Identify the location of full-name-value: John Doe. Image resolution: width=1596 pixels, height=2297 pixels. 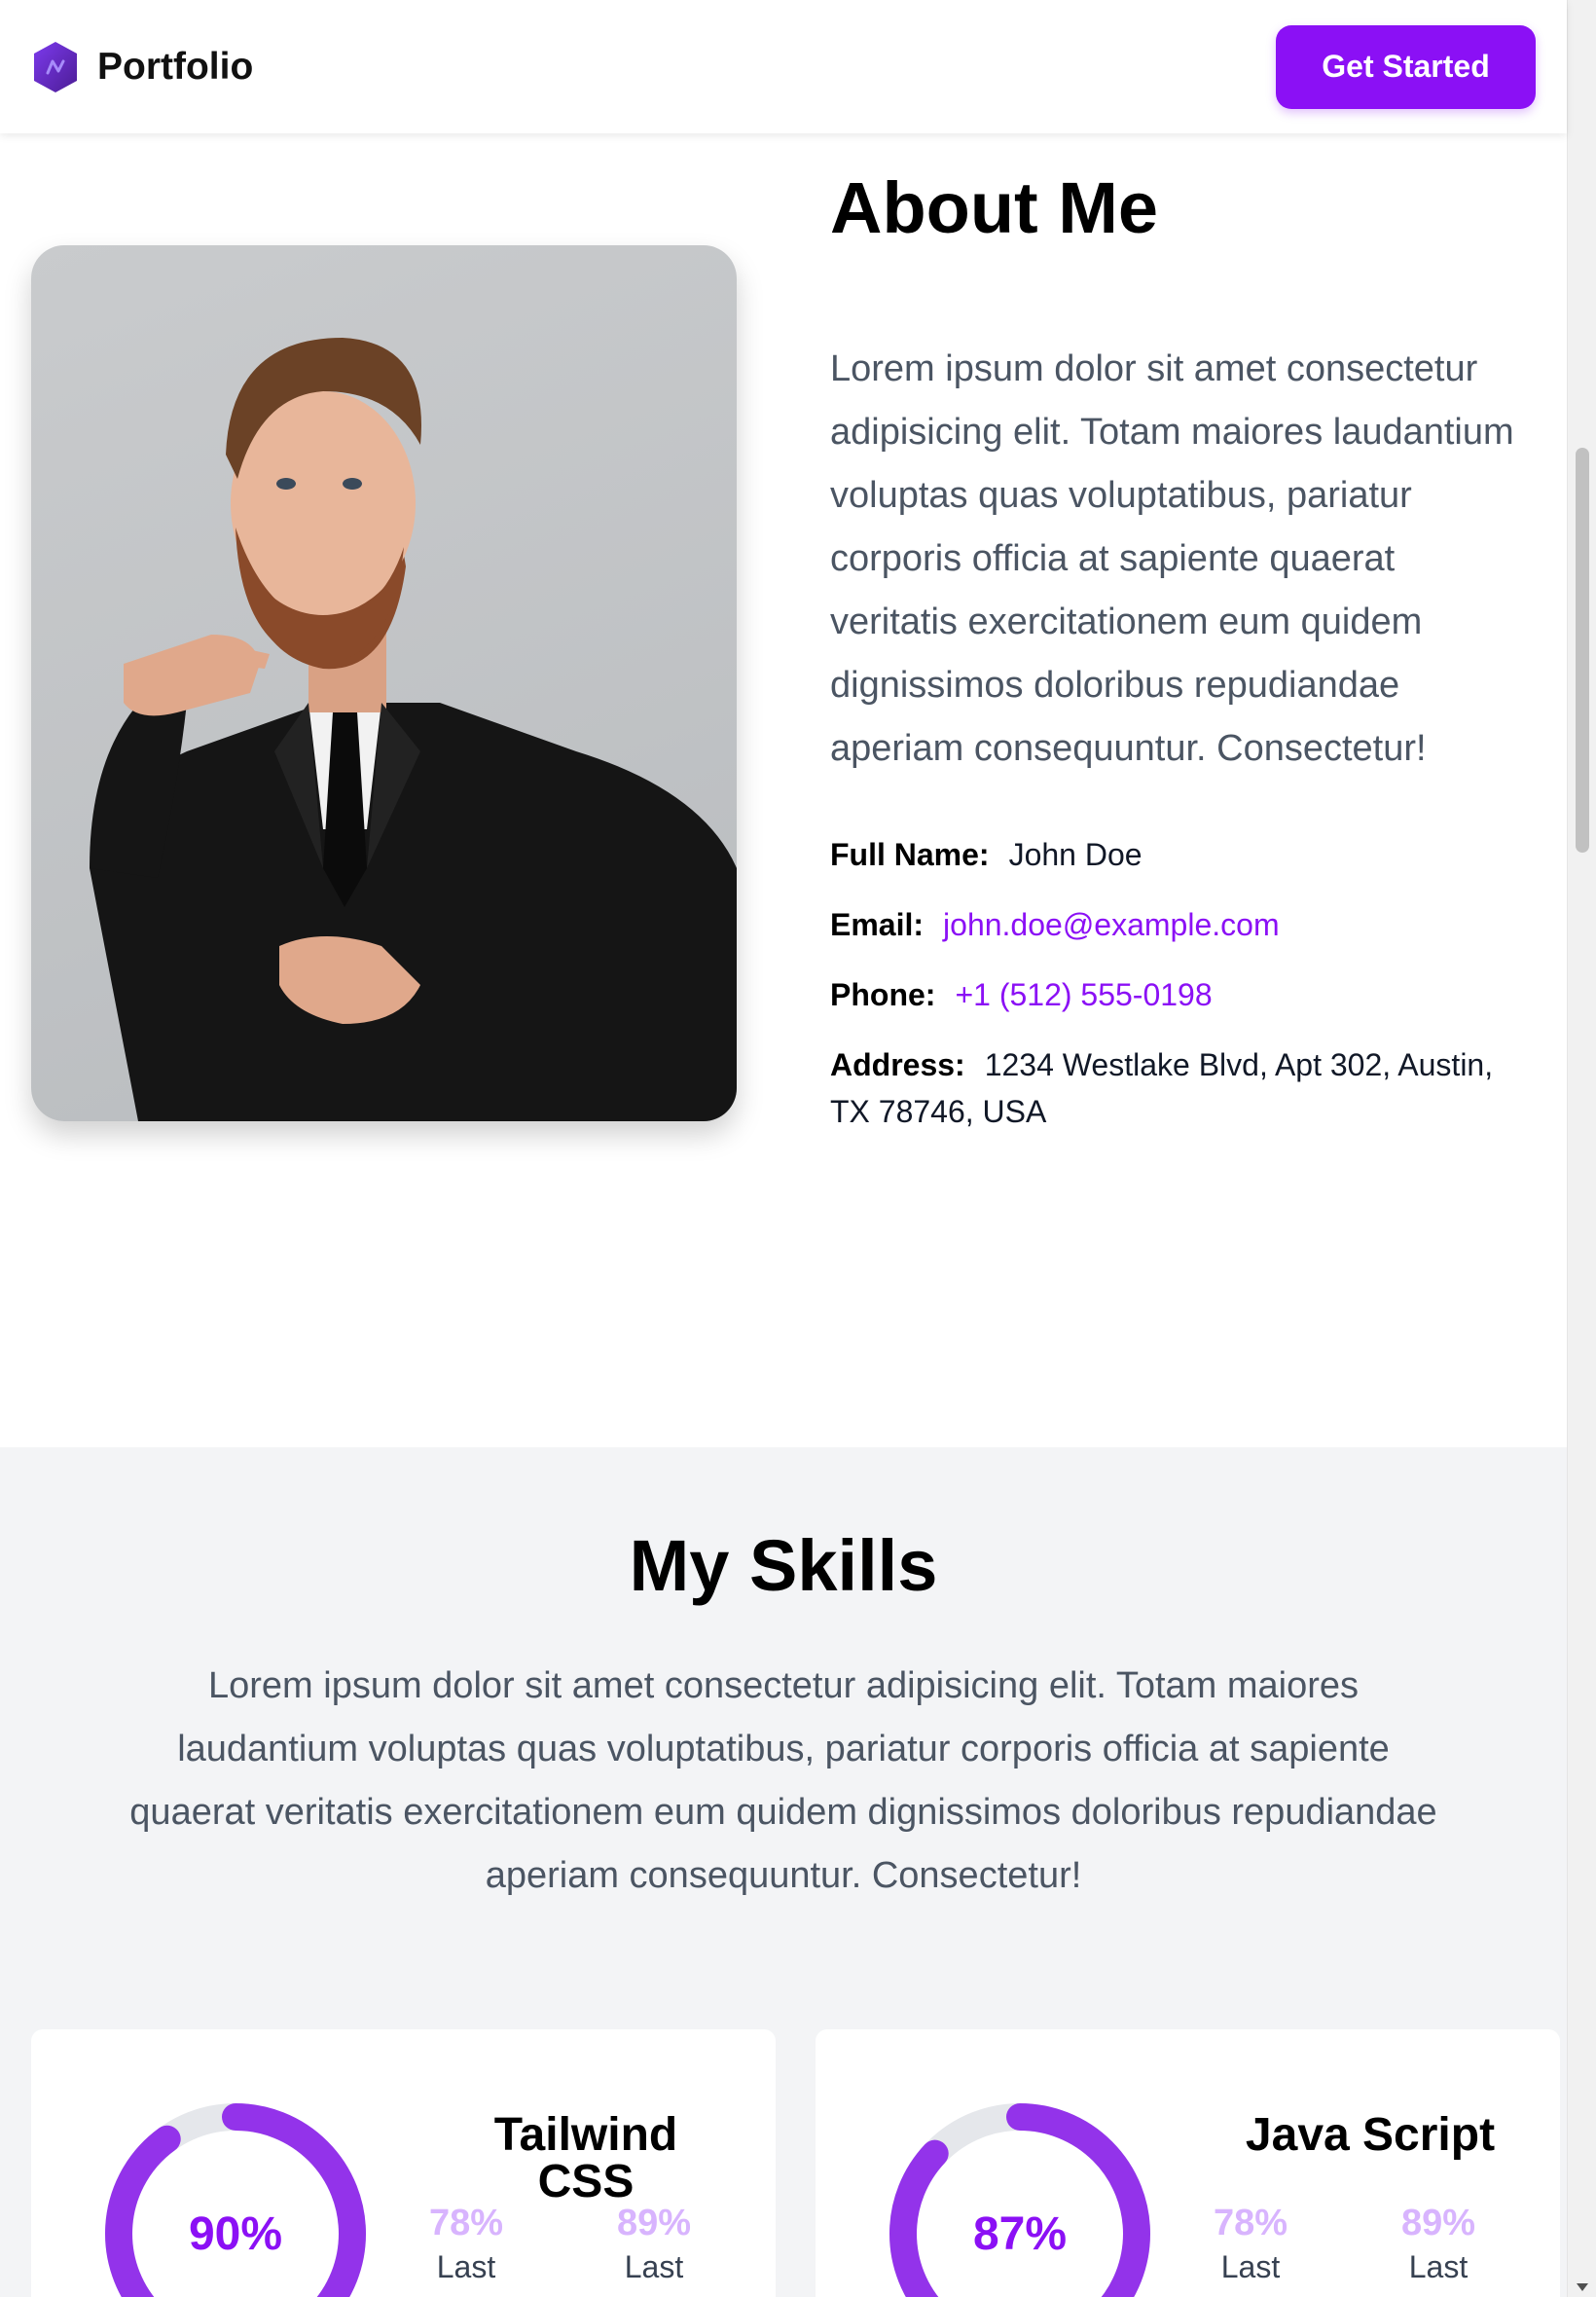
(1075, 854).